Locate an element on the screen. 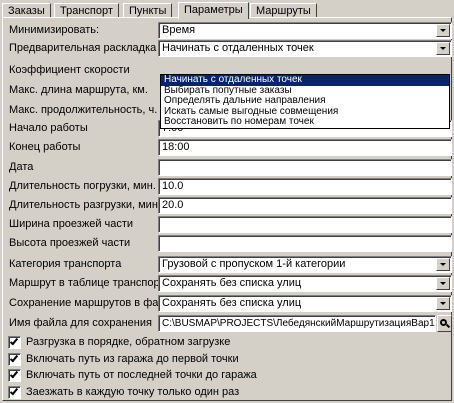 The image size is (454, 403). magnifier-icon is located at coordinates (444, 323).